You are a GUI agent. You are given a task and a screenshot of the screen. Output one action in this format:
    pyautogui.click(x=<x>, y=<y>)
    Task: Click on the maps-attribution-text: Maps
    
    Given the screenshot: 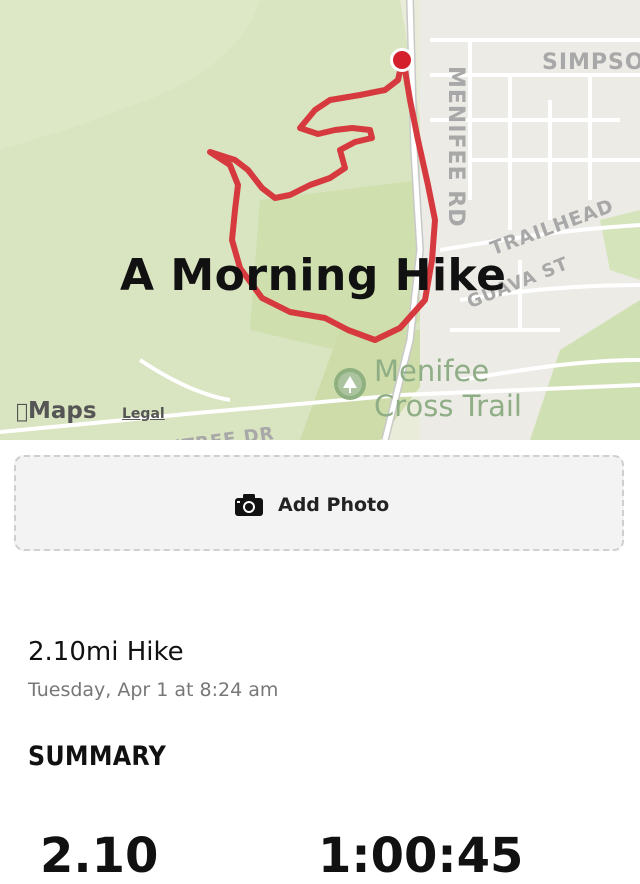 What is the action you would take?
    pyautogui.click(x=56, y=411)
    